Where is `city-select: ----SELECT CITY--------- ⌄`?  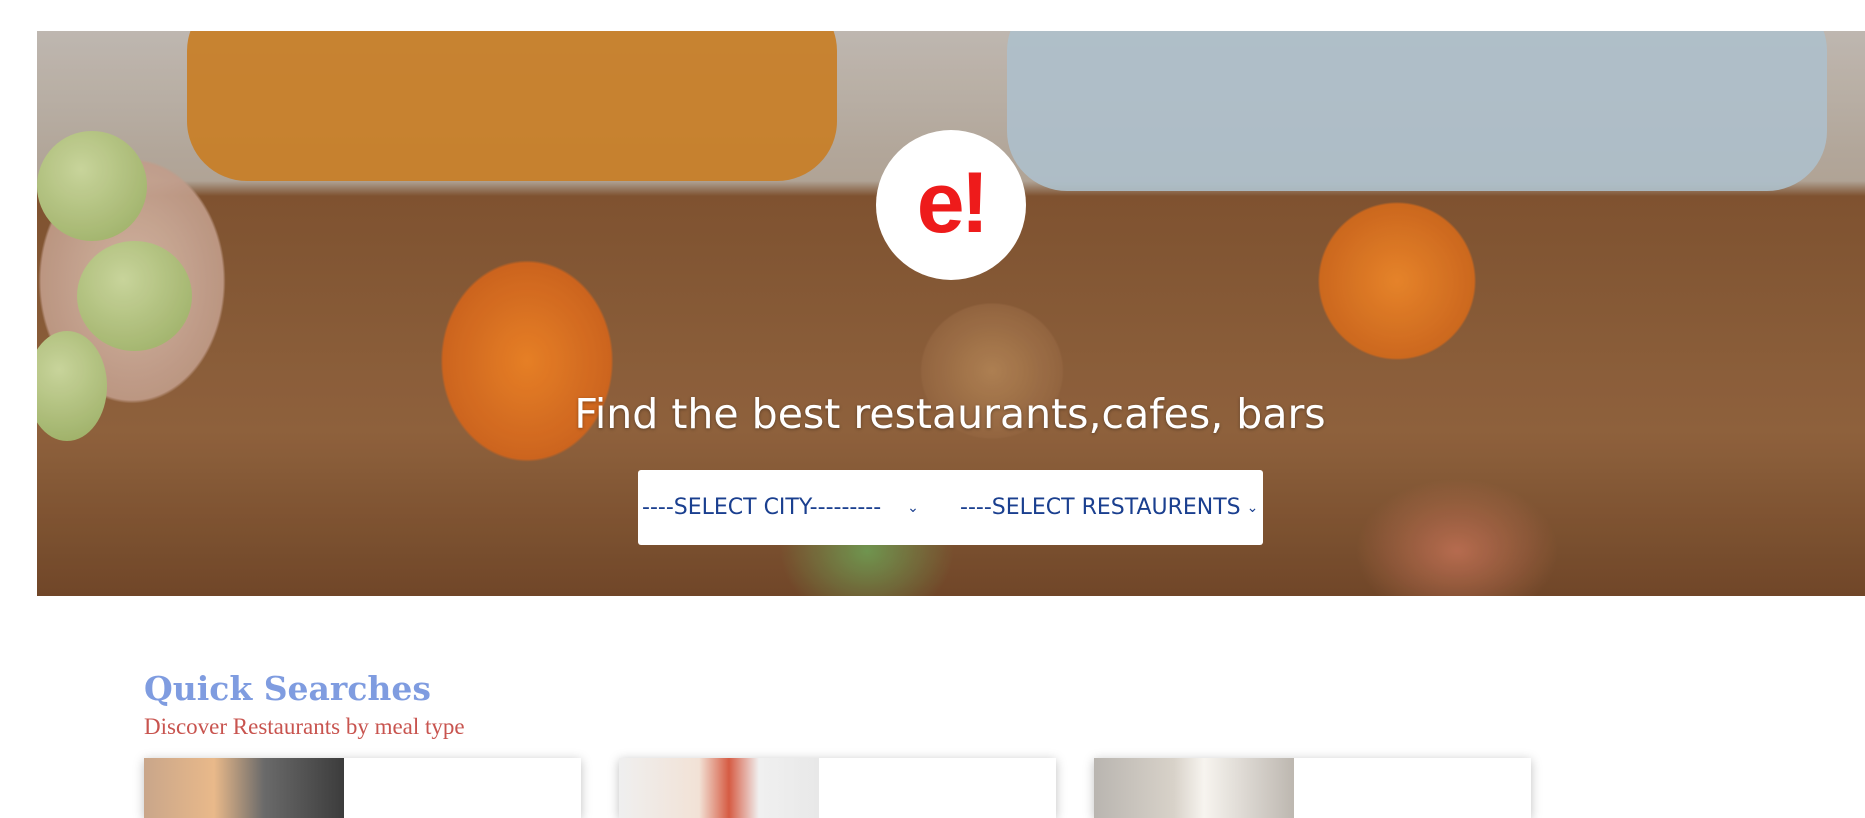
city-select: ----SELECT CITY--------- ⌄ is located at coordinates (795, 507).